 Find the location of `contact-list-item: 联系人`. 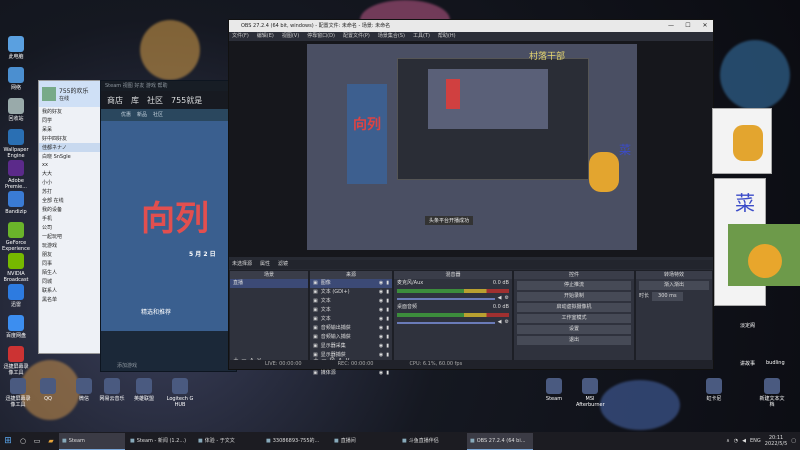

contact-list-item: 联系人 is located at coordinates (72, 290).